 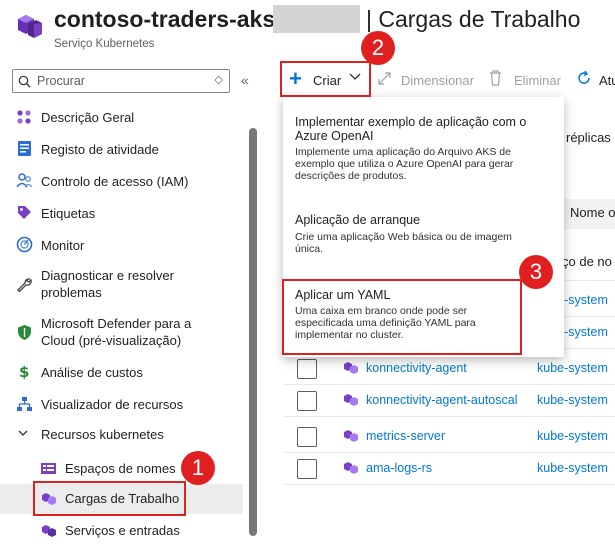 I want to click on page-subtitle: Serviço Kubernetes, so click(x=104, y=44).